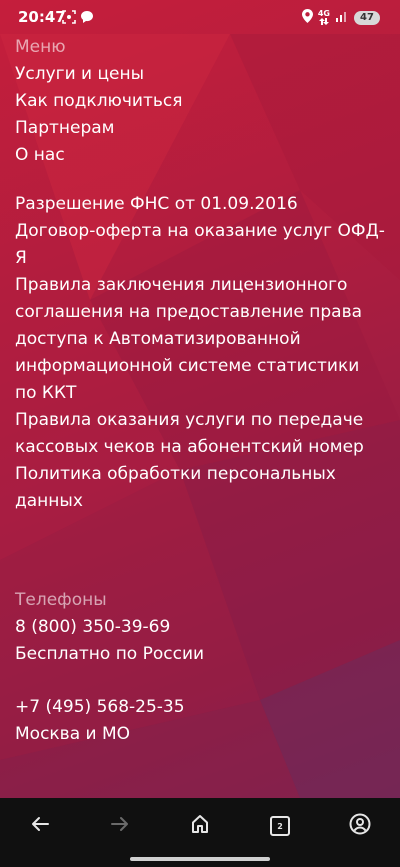 The width and height of the screenshot is (400, 867). I want to click on doc-link-license-rules-cont-4: по ККТ, so click(200, 393).